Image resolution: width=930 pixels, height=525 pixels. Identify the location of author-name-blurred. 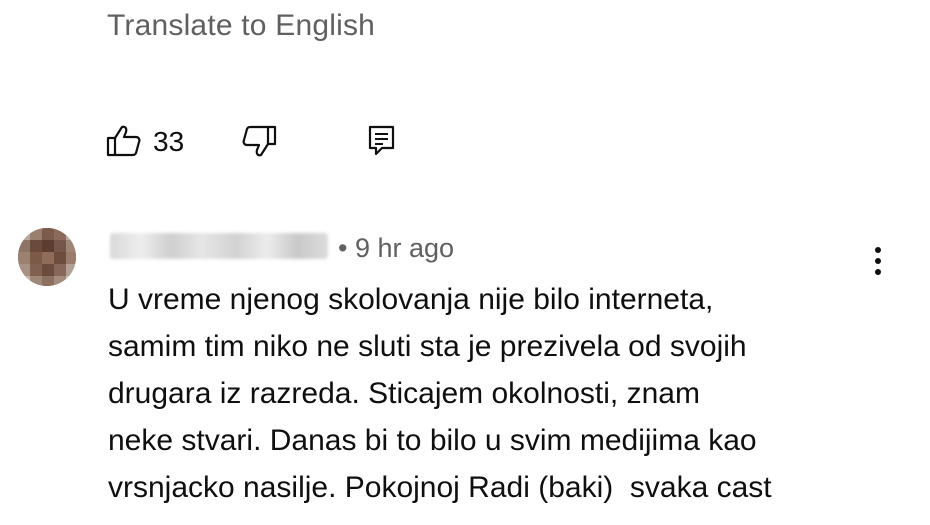
(219, 246).